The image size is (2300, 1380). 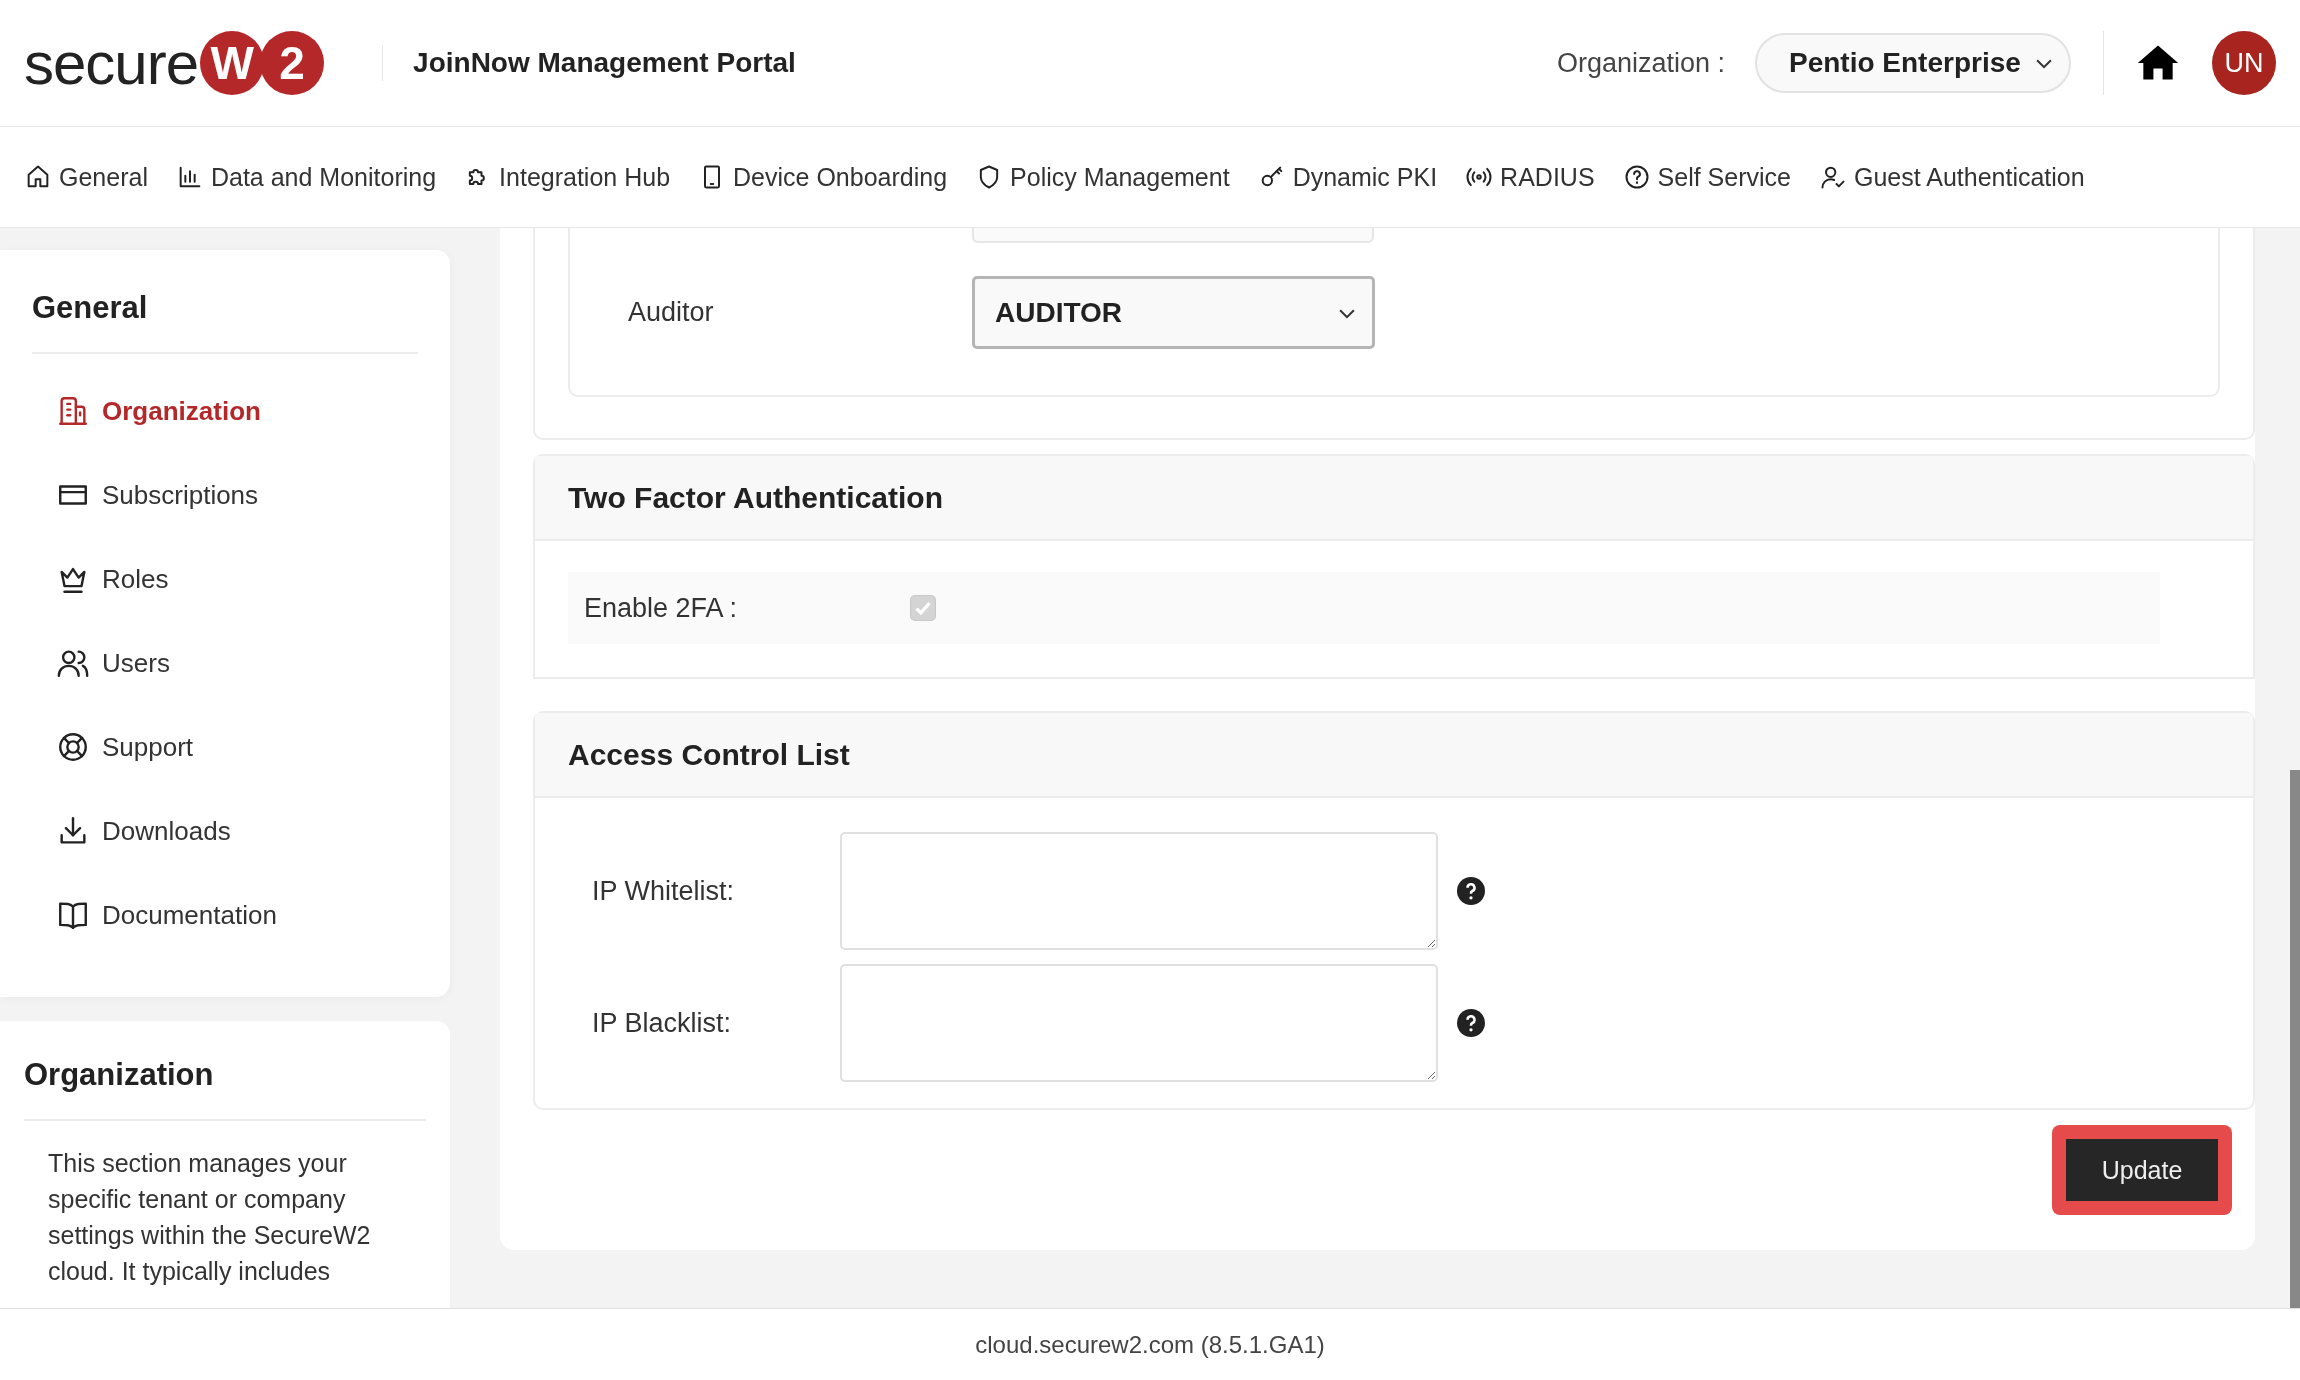 I want to click on nav-tab: Integration Hub, so click(x=567, y=177).